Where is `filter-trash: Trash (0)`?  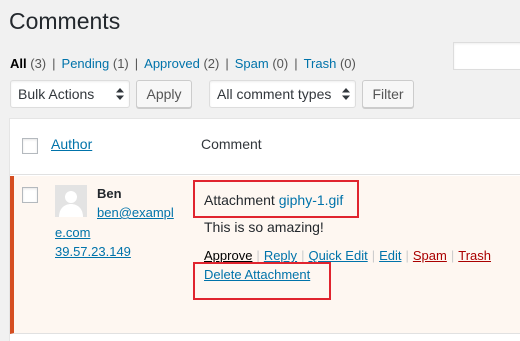
filter-trash: Trash (0) is located at coordinates (330, 63).